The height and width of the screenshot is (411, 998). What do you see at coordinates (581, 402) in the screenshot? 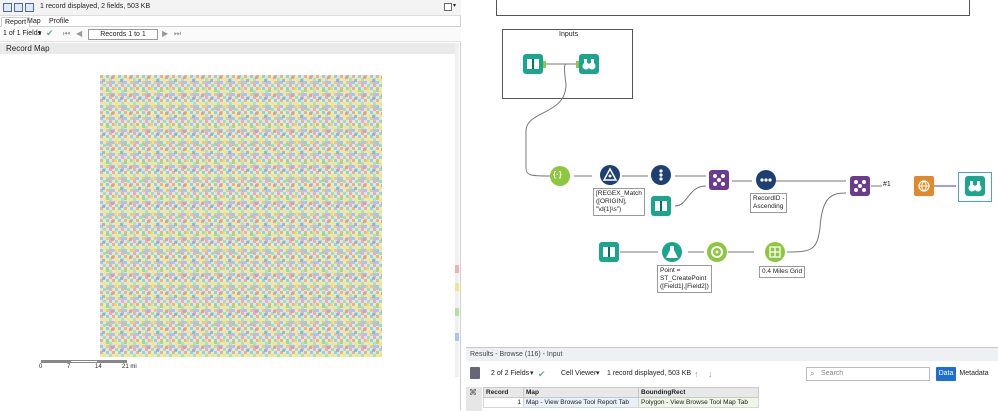
I see `cell-map: Map - View Browse Tool Report Tab` at bounding box center [581, 402].